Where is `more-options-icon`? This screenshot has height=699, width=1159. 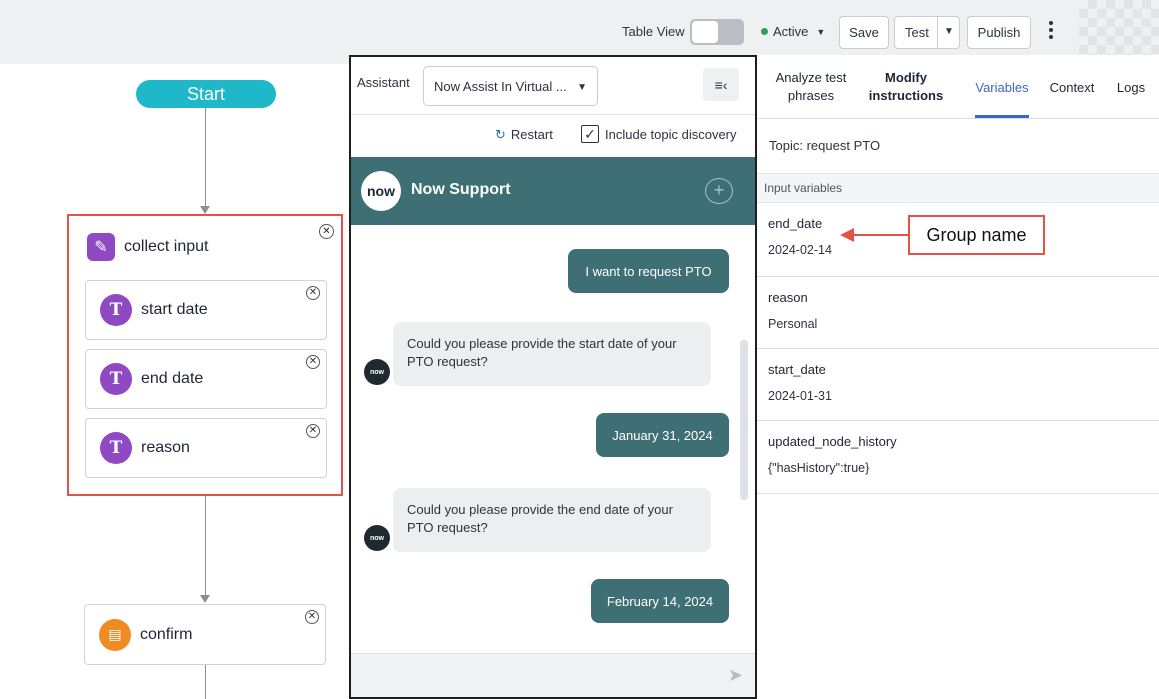 more-options-icon is located at coordinates (1051, 33).